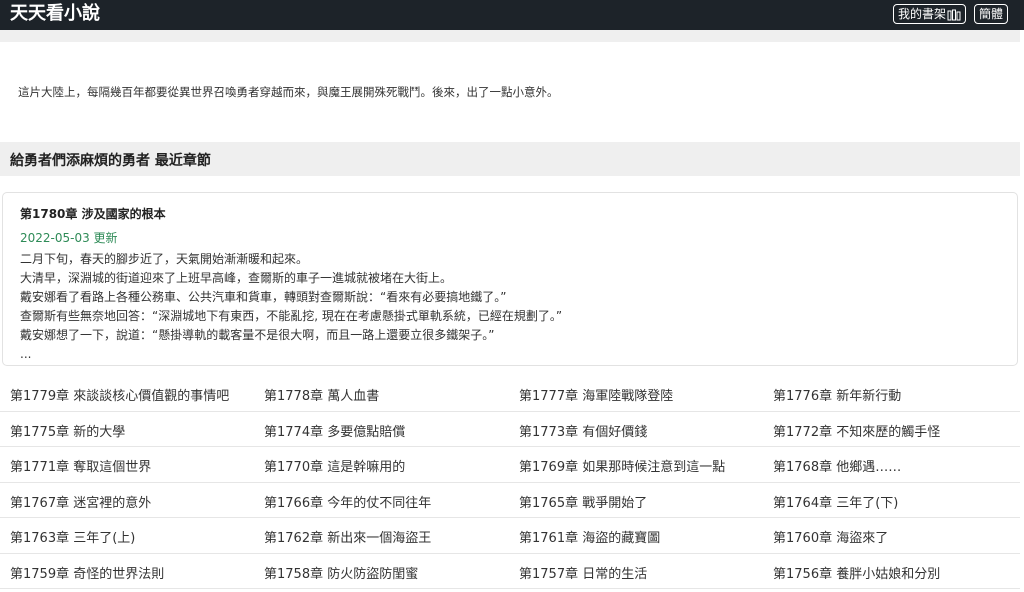 This screenshot has width=1024, height=592. What do you see at coordinates (55, 14) in the screenshot?
I see `site-title: 天天看小說` at bounding box center [55, 14].